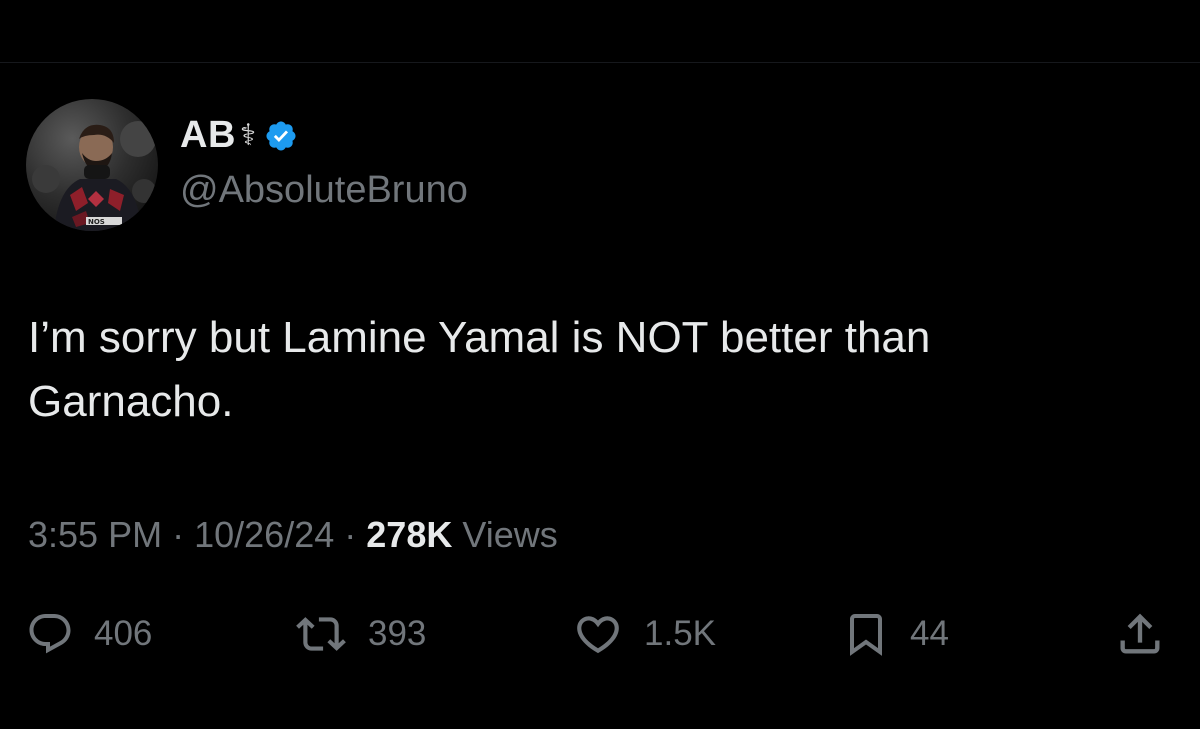  Describe the element at coordinates (680, 633) in the screenshot. I see `like-count: 1.5K` at that location.